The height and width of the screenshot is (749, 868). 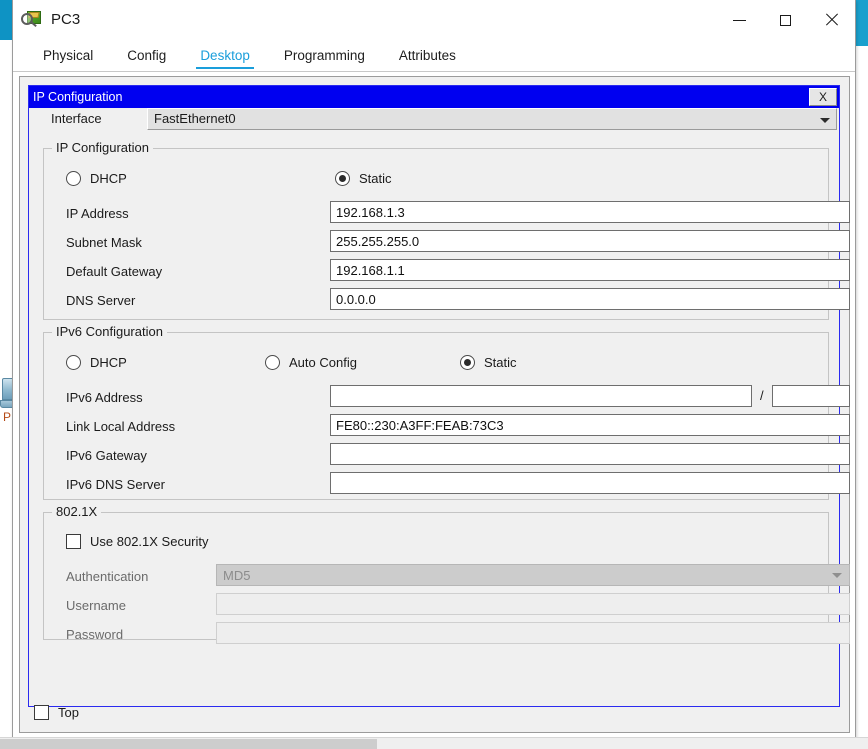 What do you see at coordinates (590, 241) in the screenshot?
I see `subnet-mask-input: 255.255.255.0` at bounding box center [590, 241].